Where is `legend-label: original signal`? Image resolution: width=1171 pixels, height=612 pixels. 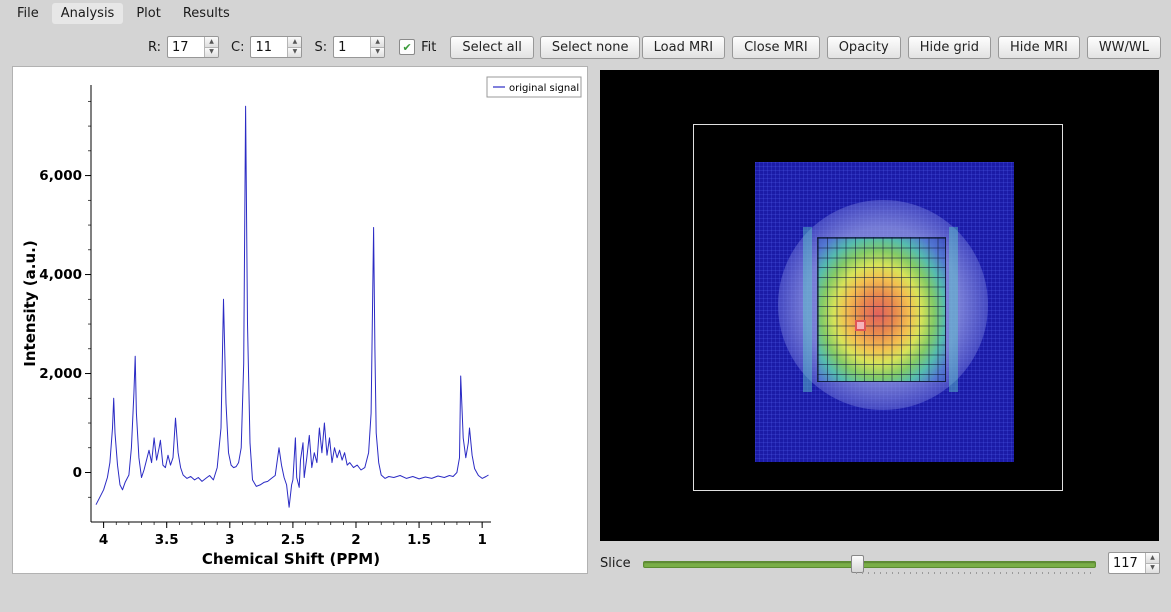 legend-label: original signal is located at coordinates (544, 88).